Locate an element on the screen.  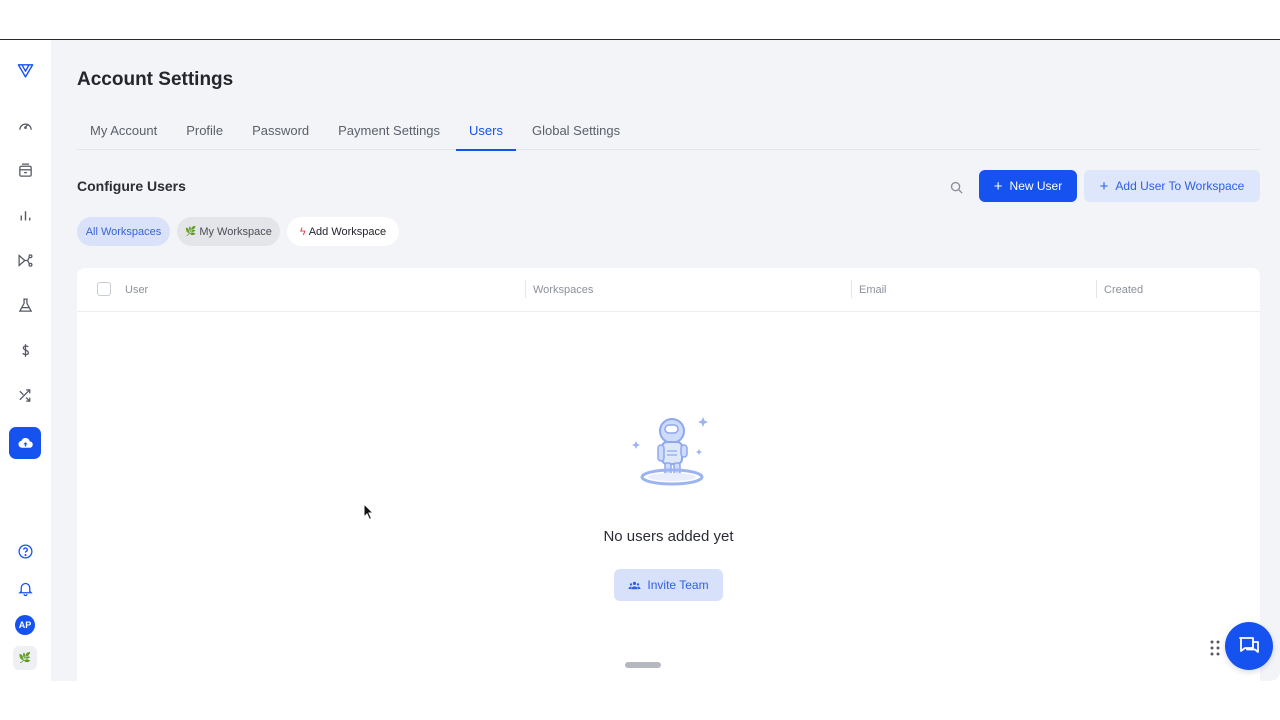
filter-all-workspaces: All Workspaces is located at coordinates (123, 231).